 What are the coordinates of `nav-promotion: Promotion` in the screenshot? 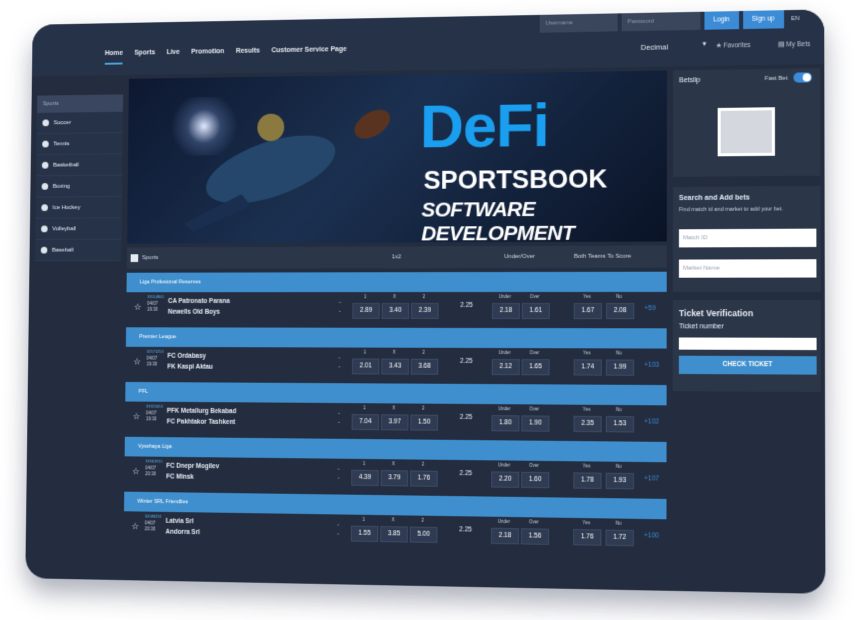 It's located at (207, 55).